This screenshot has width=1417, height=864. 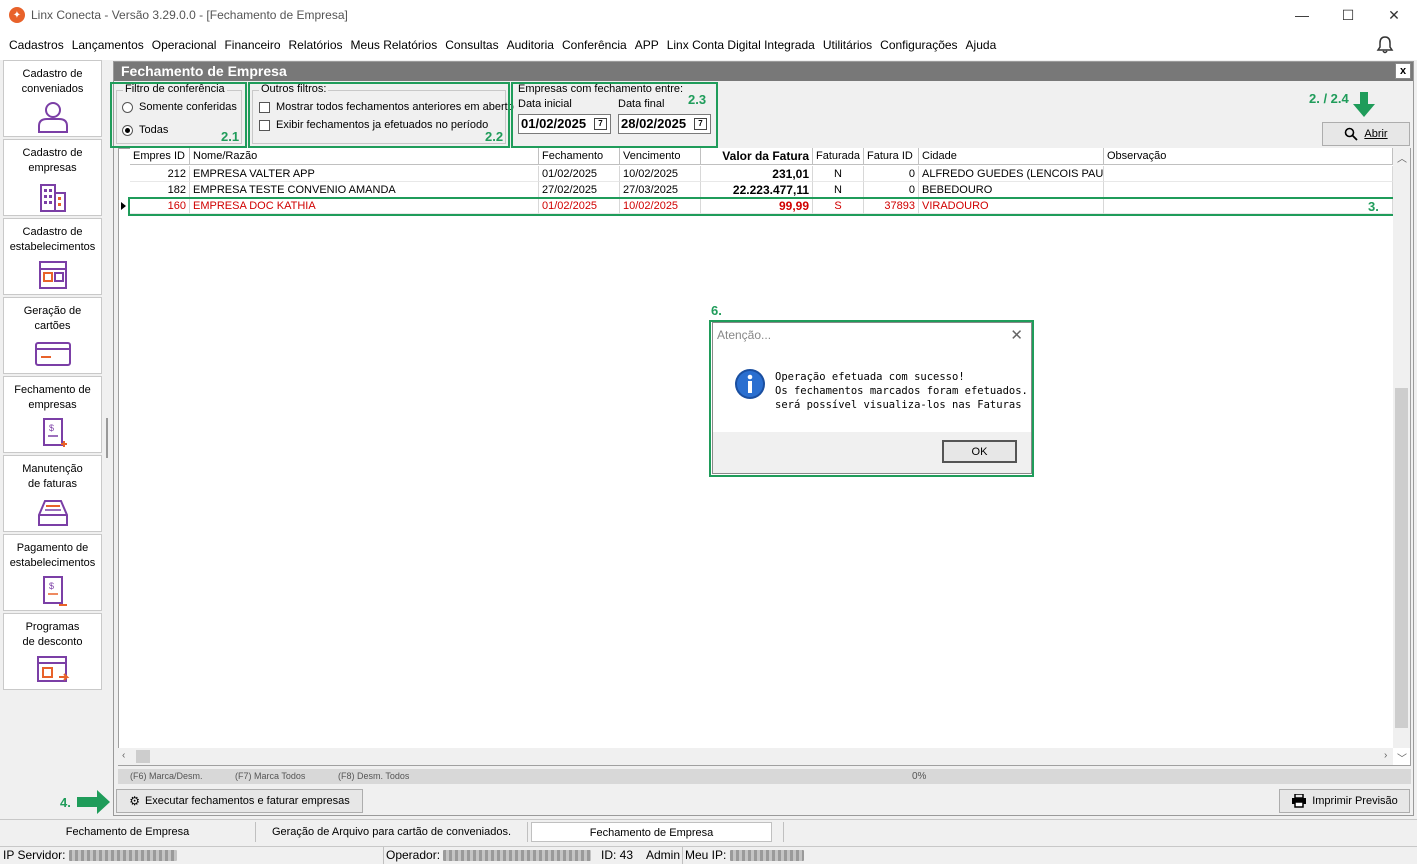 What do you see at coordinates (1248, 156) in the screenshot?
I see `col-observacao: Observação` at bounding box center [1248, 156].